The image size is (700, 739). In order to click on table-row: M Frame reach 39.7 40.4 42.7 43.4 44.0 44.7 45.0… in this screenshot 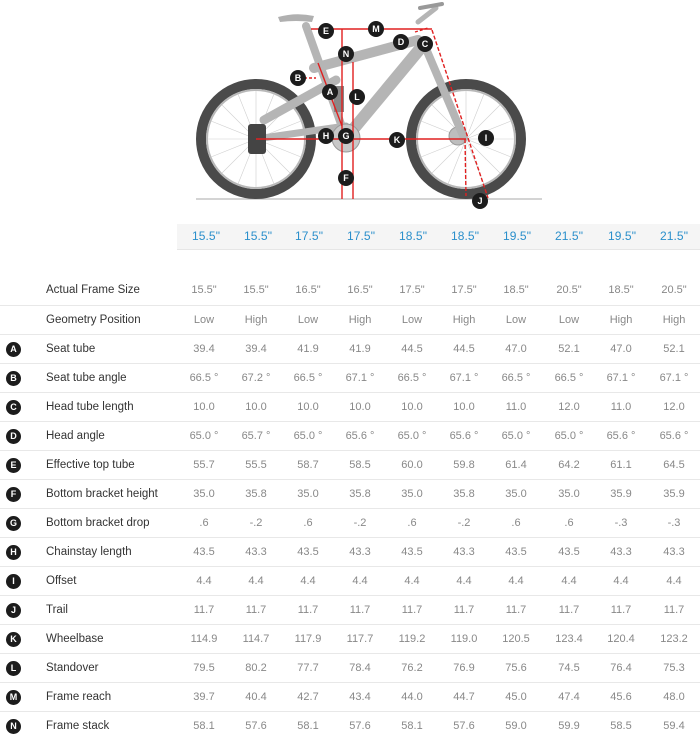, I will do `click(350, 697)`.